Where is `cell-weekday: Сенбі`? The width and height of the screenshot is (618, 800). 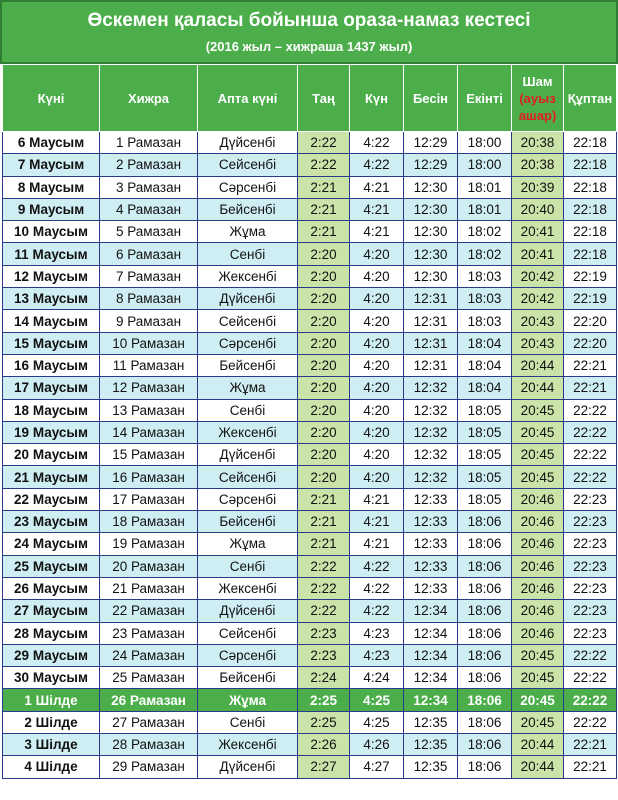
cell-weekday: Сенбі is located at coordinates (247, 410).